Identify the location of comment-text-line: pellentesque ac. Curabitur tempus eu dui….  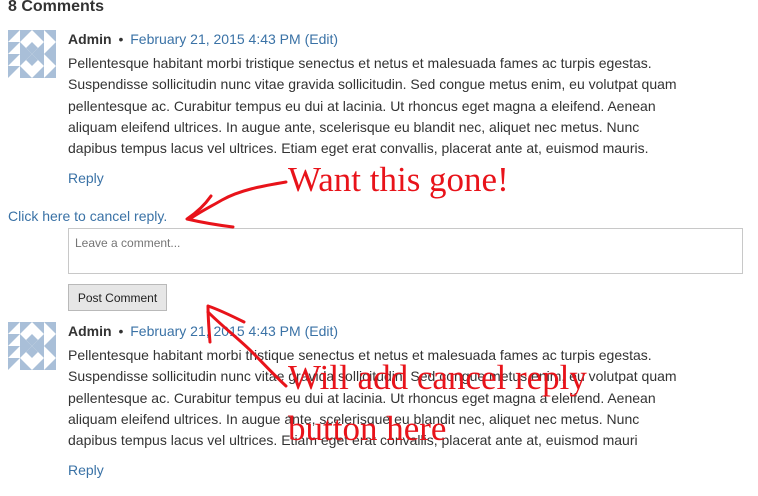
(362, 105).